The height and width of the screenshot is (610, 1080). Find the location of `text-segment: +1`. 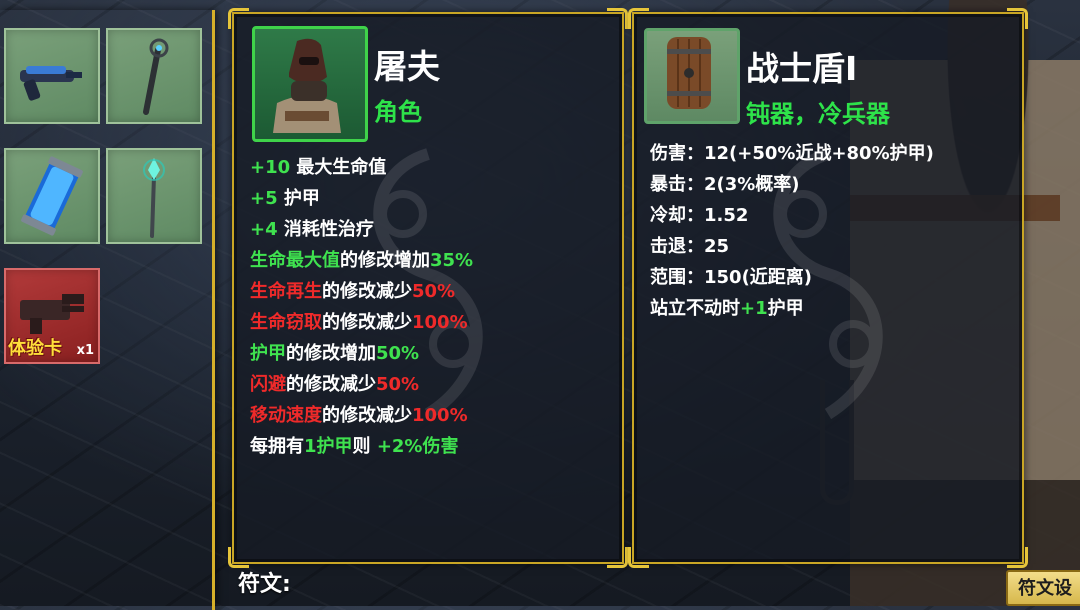

text-segment: +1 is located at coordinates (754, 308).